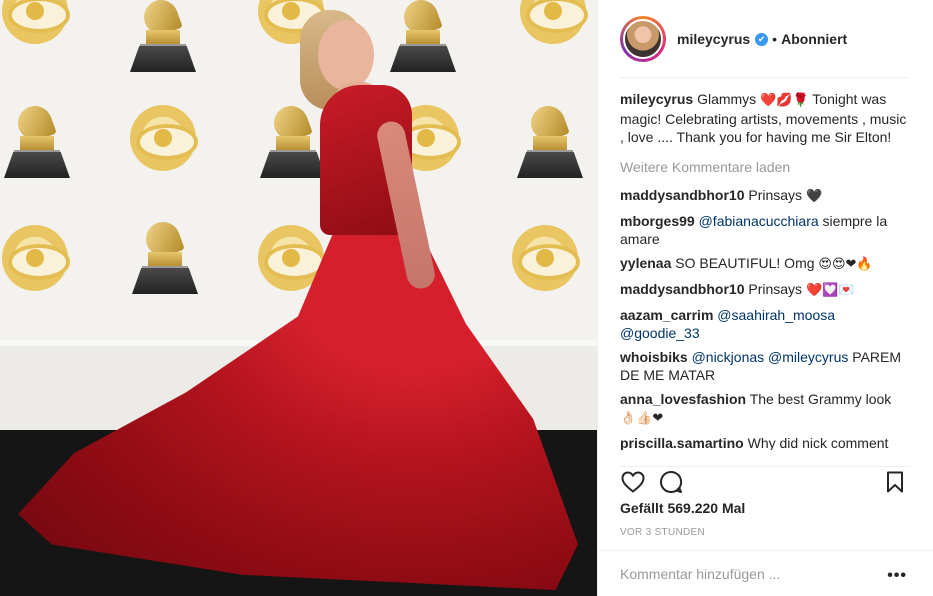  I want to click on likes-count: Gefällt 569.220 Mal, so click(682, 508).